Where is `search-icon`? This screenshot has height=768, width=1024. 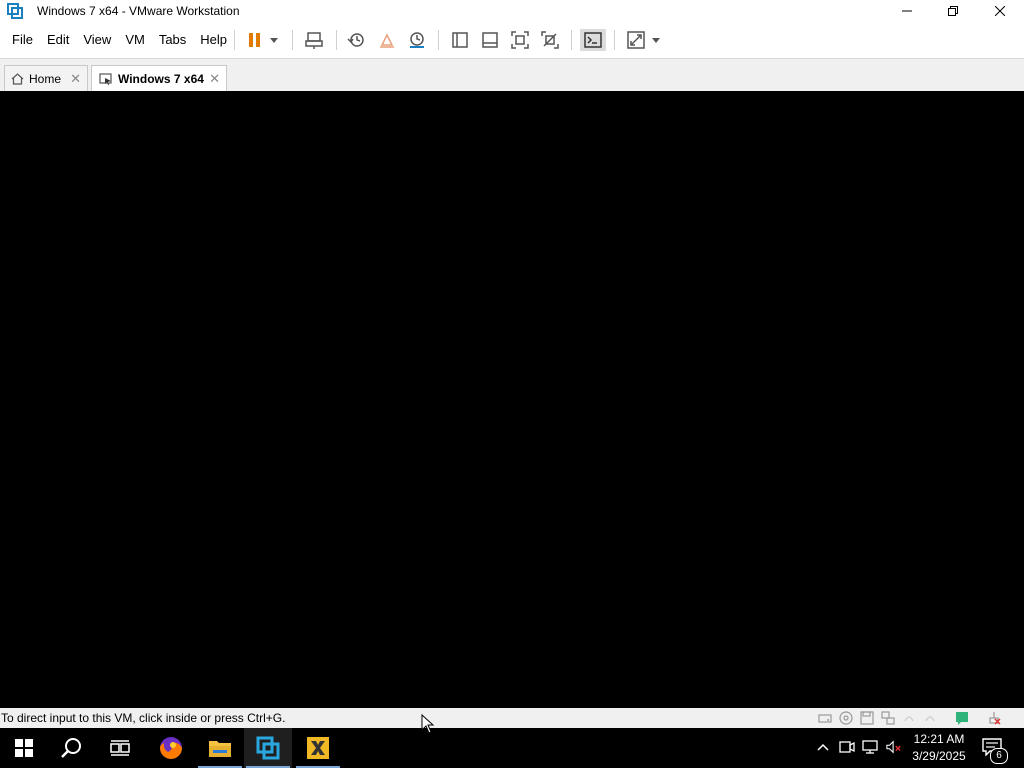 search-icon is located at coordinates (72, 748).